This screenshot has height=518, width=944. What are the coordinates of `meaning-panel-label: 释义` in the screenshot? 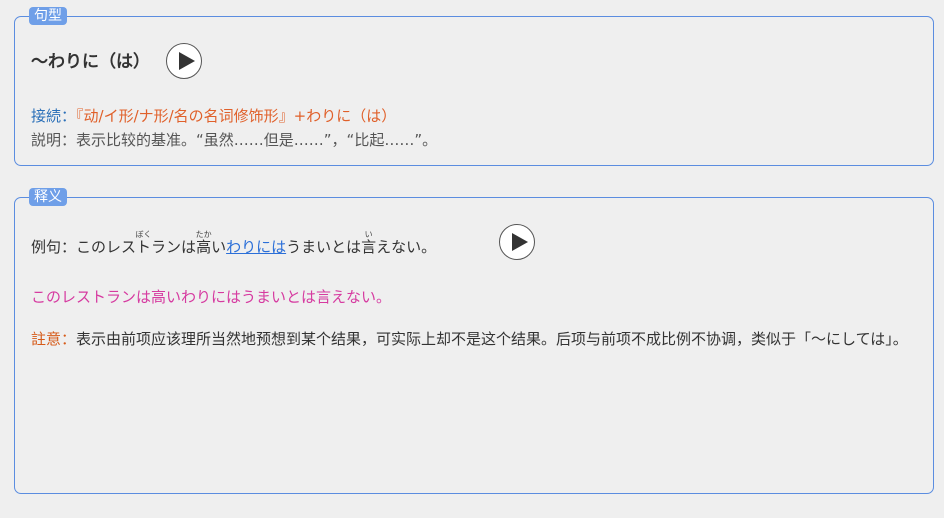 It's located at (48, 197).